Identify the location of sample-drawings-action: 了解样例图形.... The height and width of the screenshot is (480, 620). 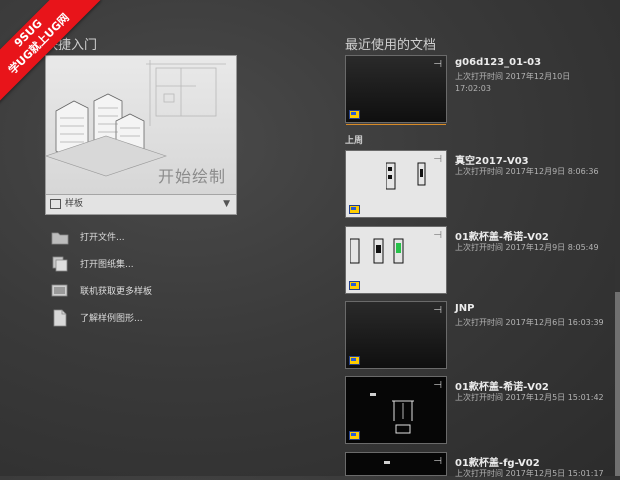
(140, 318).